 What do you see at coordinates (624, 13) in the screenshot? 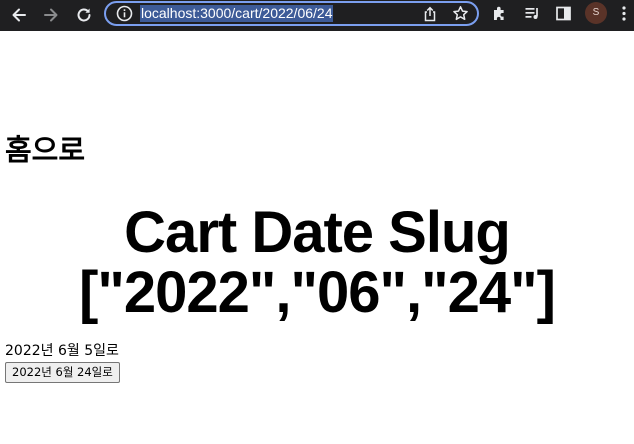
I see `kebab-menu-icon` at bounding box center [624, 13].